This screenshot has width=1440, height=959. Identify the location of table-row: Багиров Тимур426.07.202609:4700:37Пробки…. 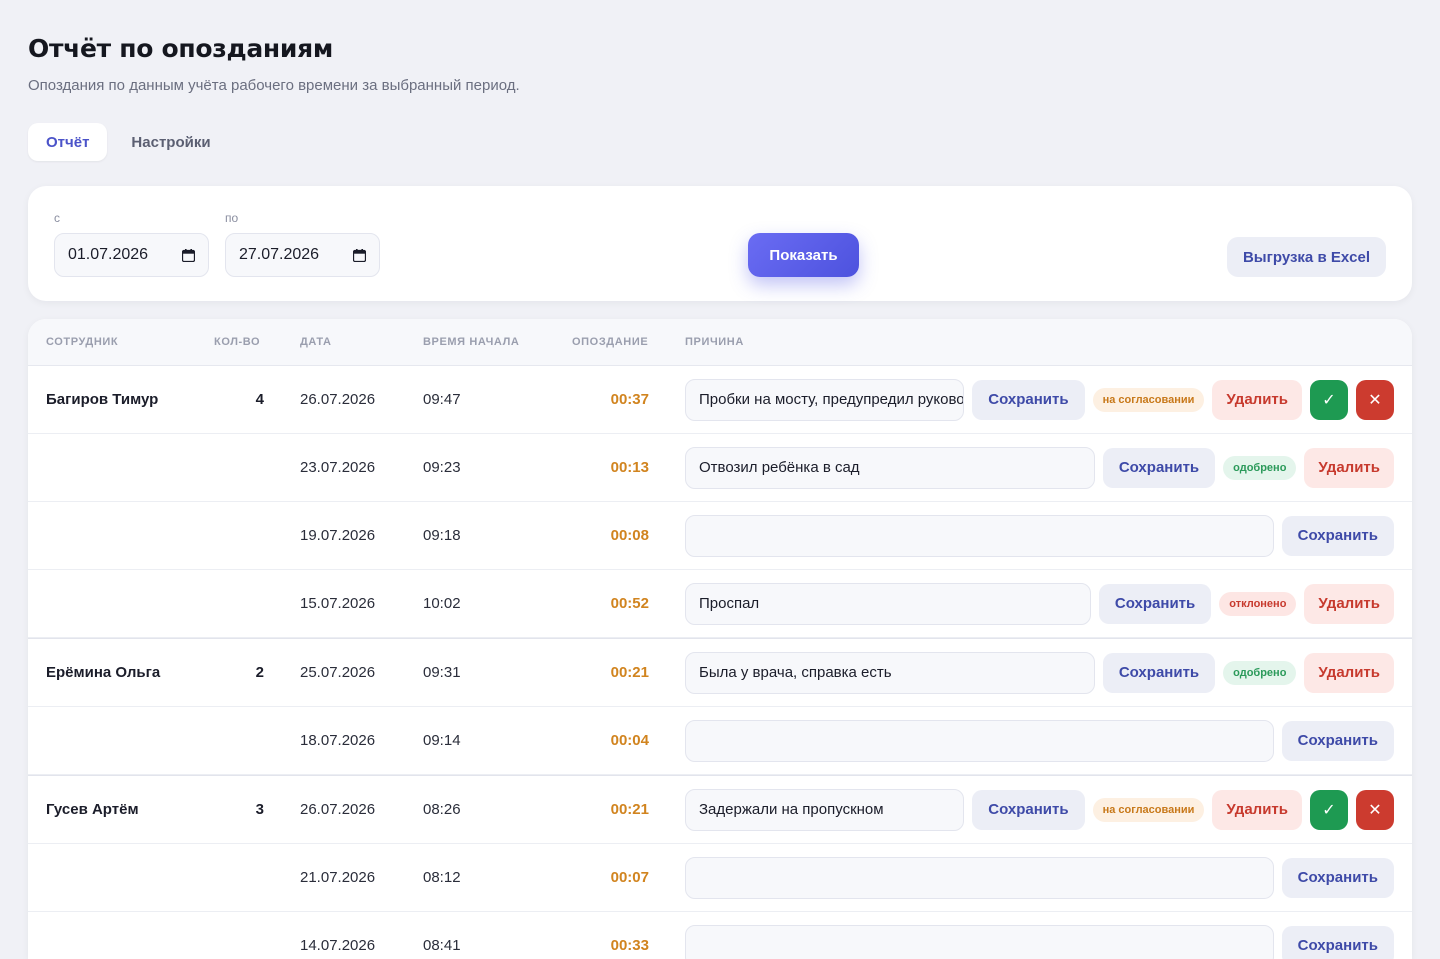
(720, 400).